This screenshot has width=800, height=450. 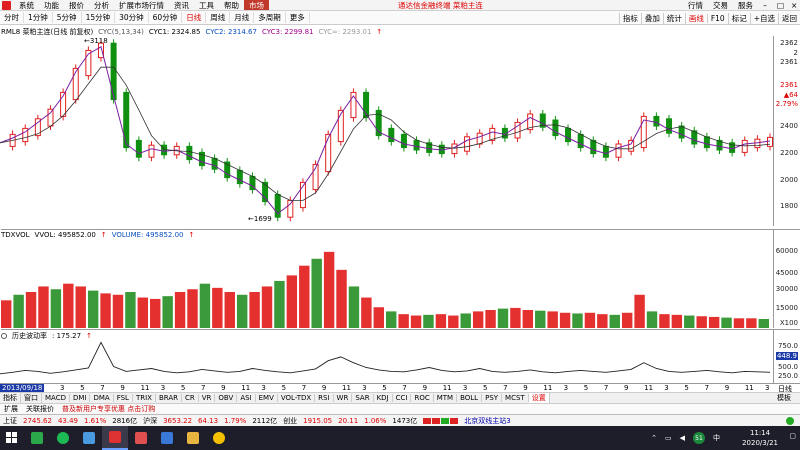 What do you see at coordinates (63, 438) in the screenshot?
I see `taskbar-wechat-icon` at bounding box center [63, 438].